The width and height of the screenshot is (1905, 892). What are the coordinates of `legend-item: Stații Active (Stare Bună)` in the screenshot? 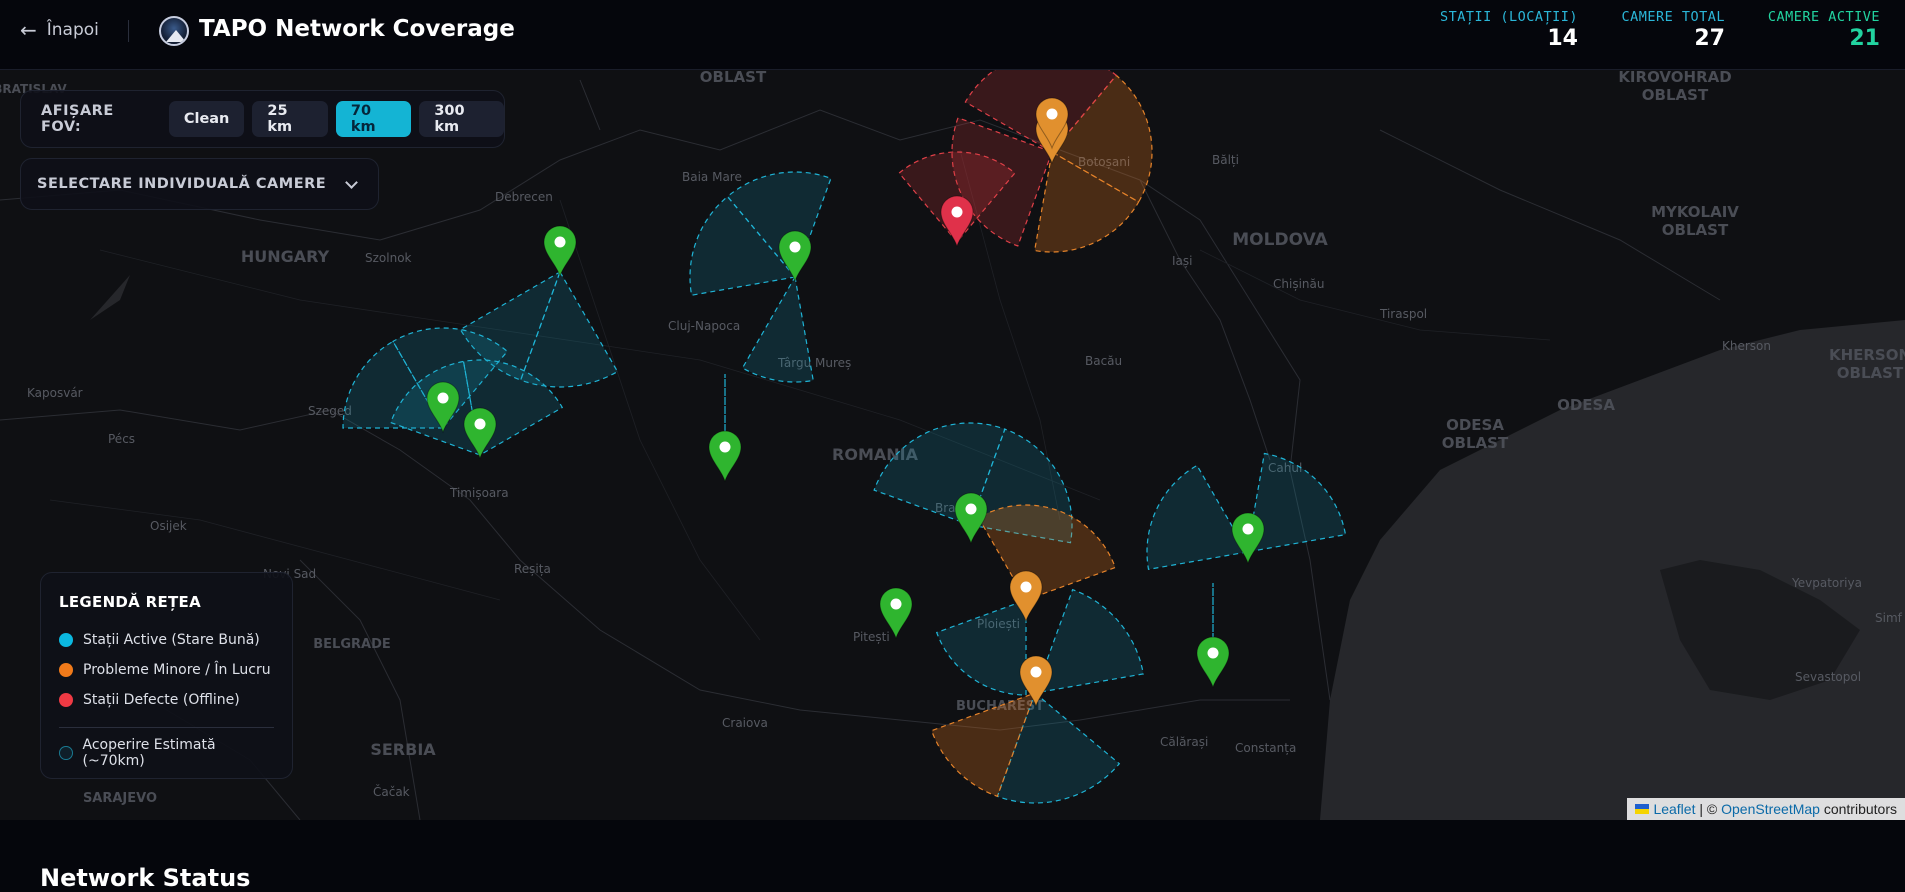 It's located at (166, 640).